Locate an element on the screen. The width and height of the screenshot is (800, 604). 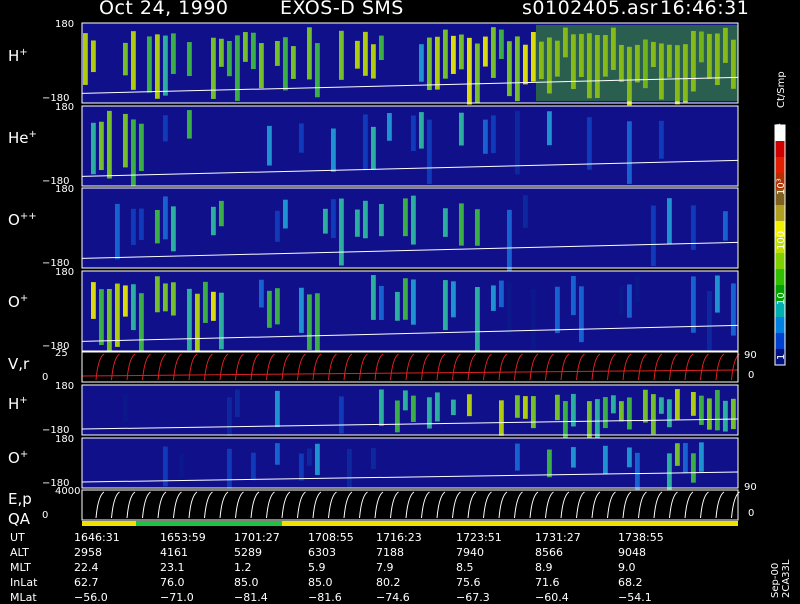
colorbar-unit: Ct/Smp is located at coordinates (781, 89).